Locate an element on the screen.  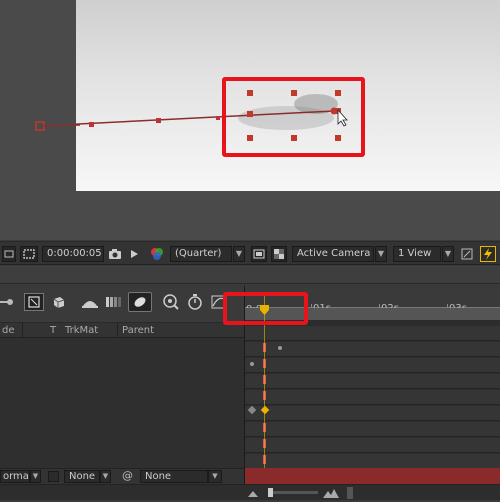
parent-chevron-down-icon: ▼ is located at coordinates (215, 476).